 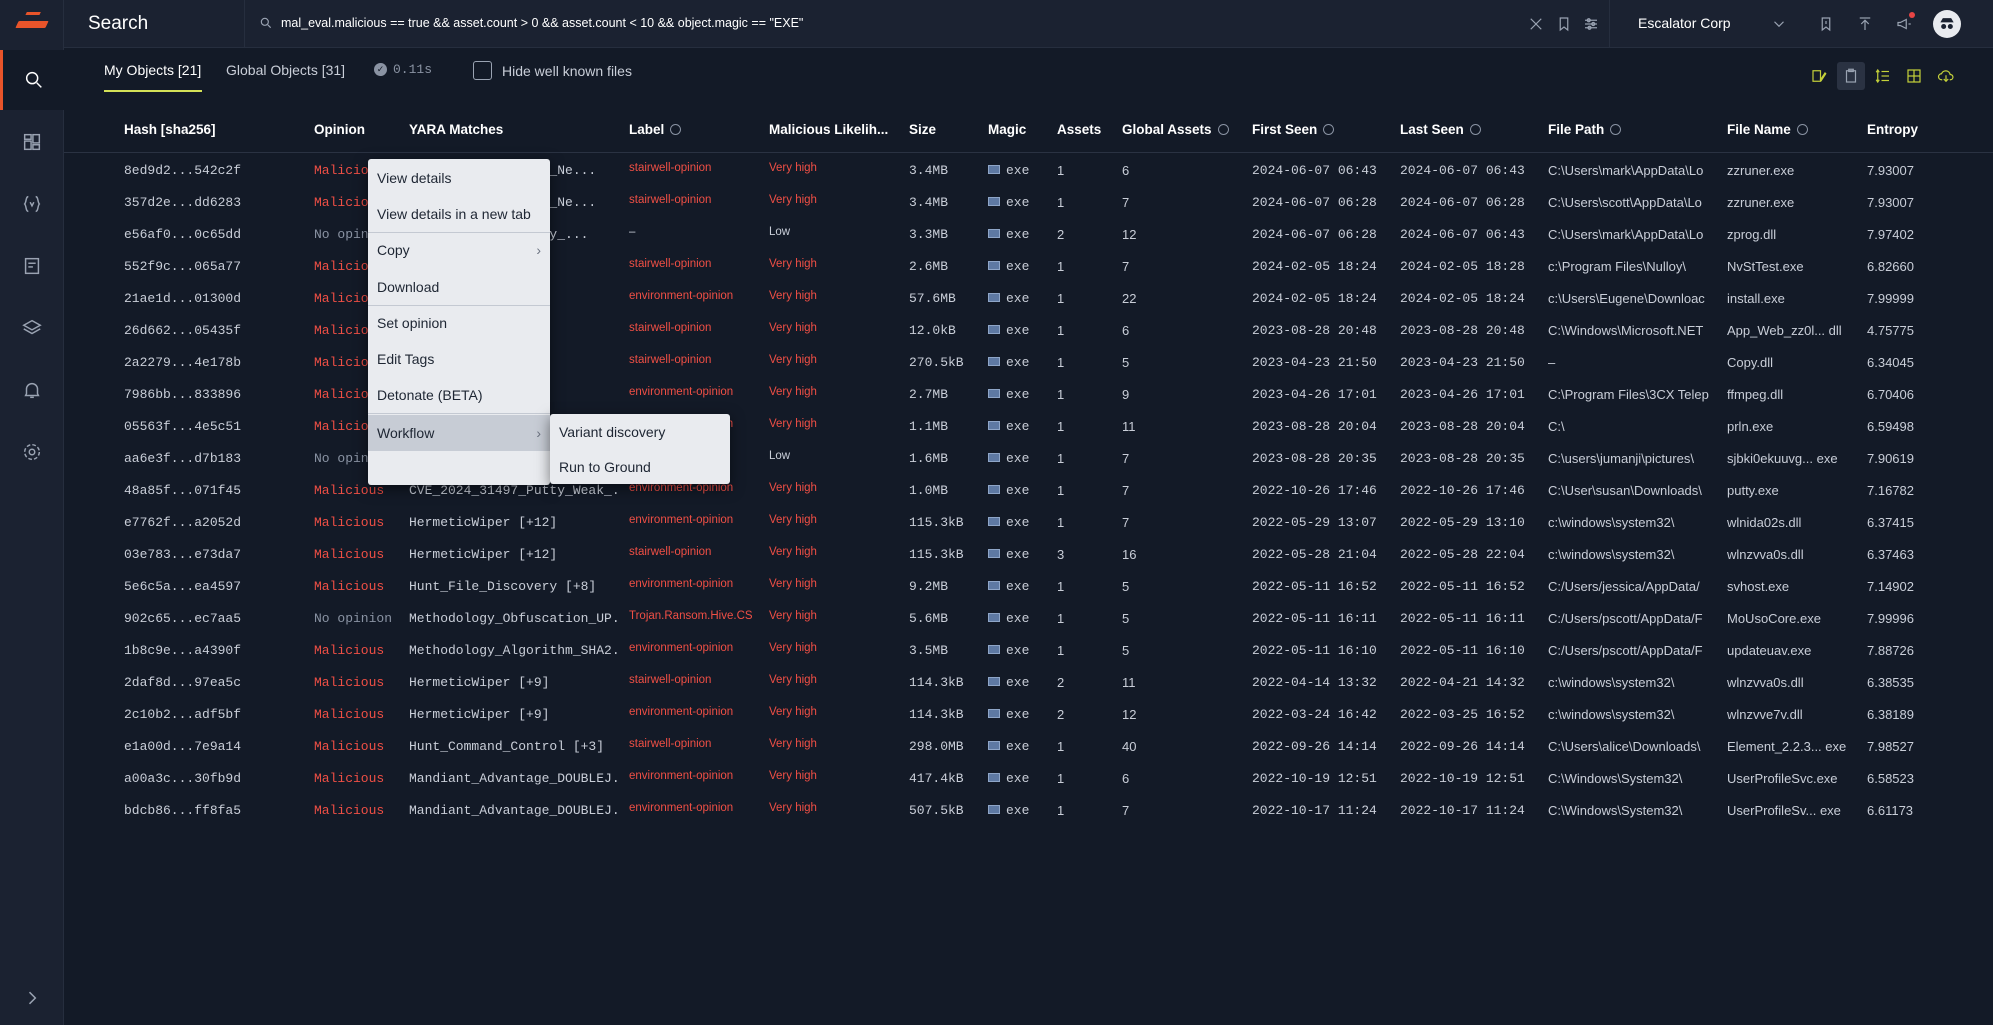 I want to click on tab-global-objects: Global Objects [31], so click(x=285, y=70).